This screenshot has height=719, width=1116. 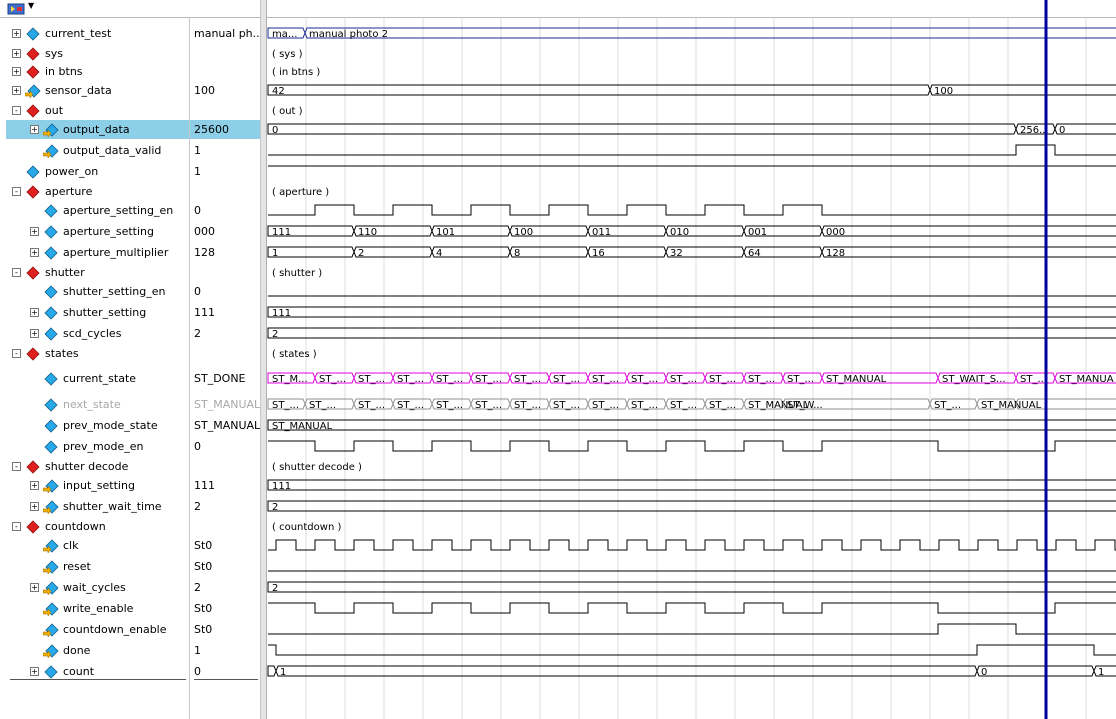 I want to click on signal-row: aperture_setting_en, so click(x=94, y=210).